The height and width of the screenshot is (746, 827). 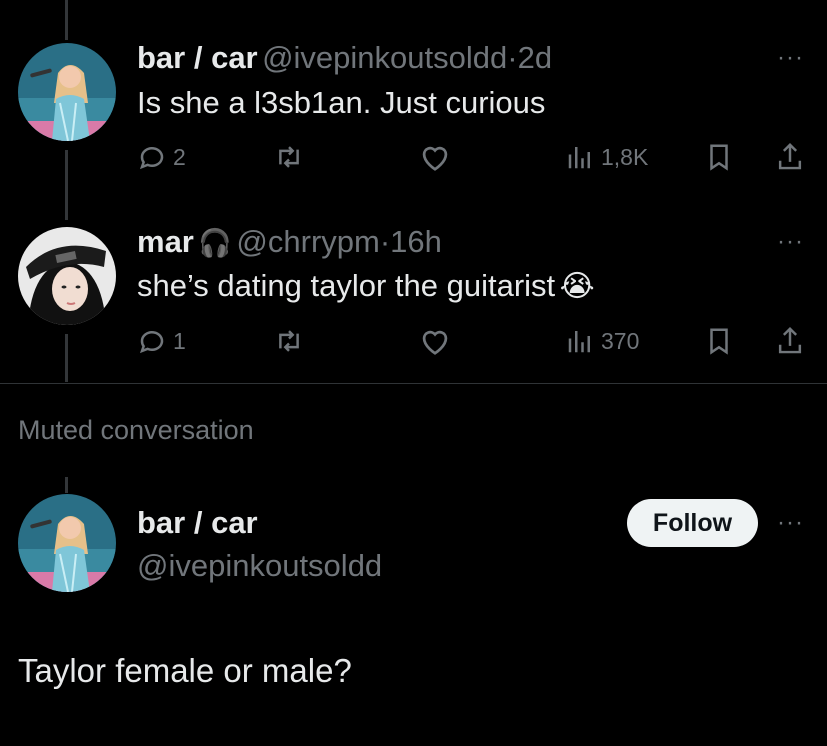 What do you see at coordinates (346, 285) in the screenshot?
I see `tweet-text: she’s dating taylor the guitarist` at bounding box center [346, 285].